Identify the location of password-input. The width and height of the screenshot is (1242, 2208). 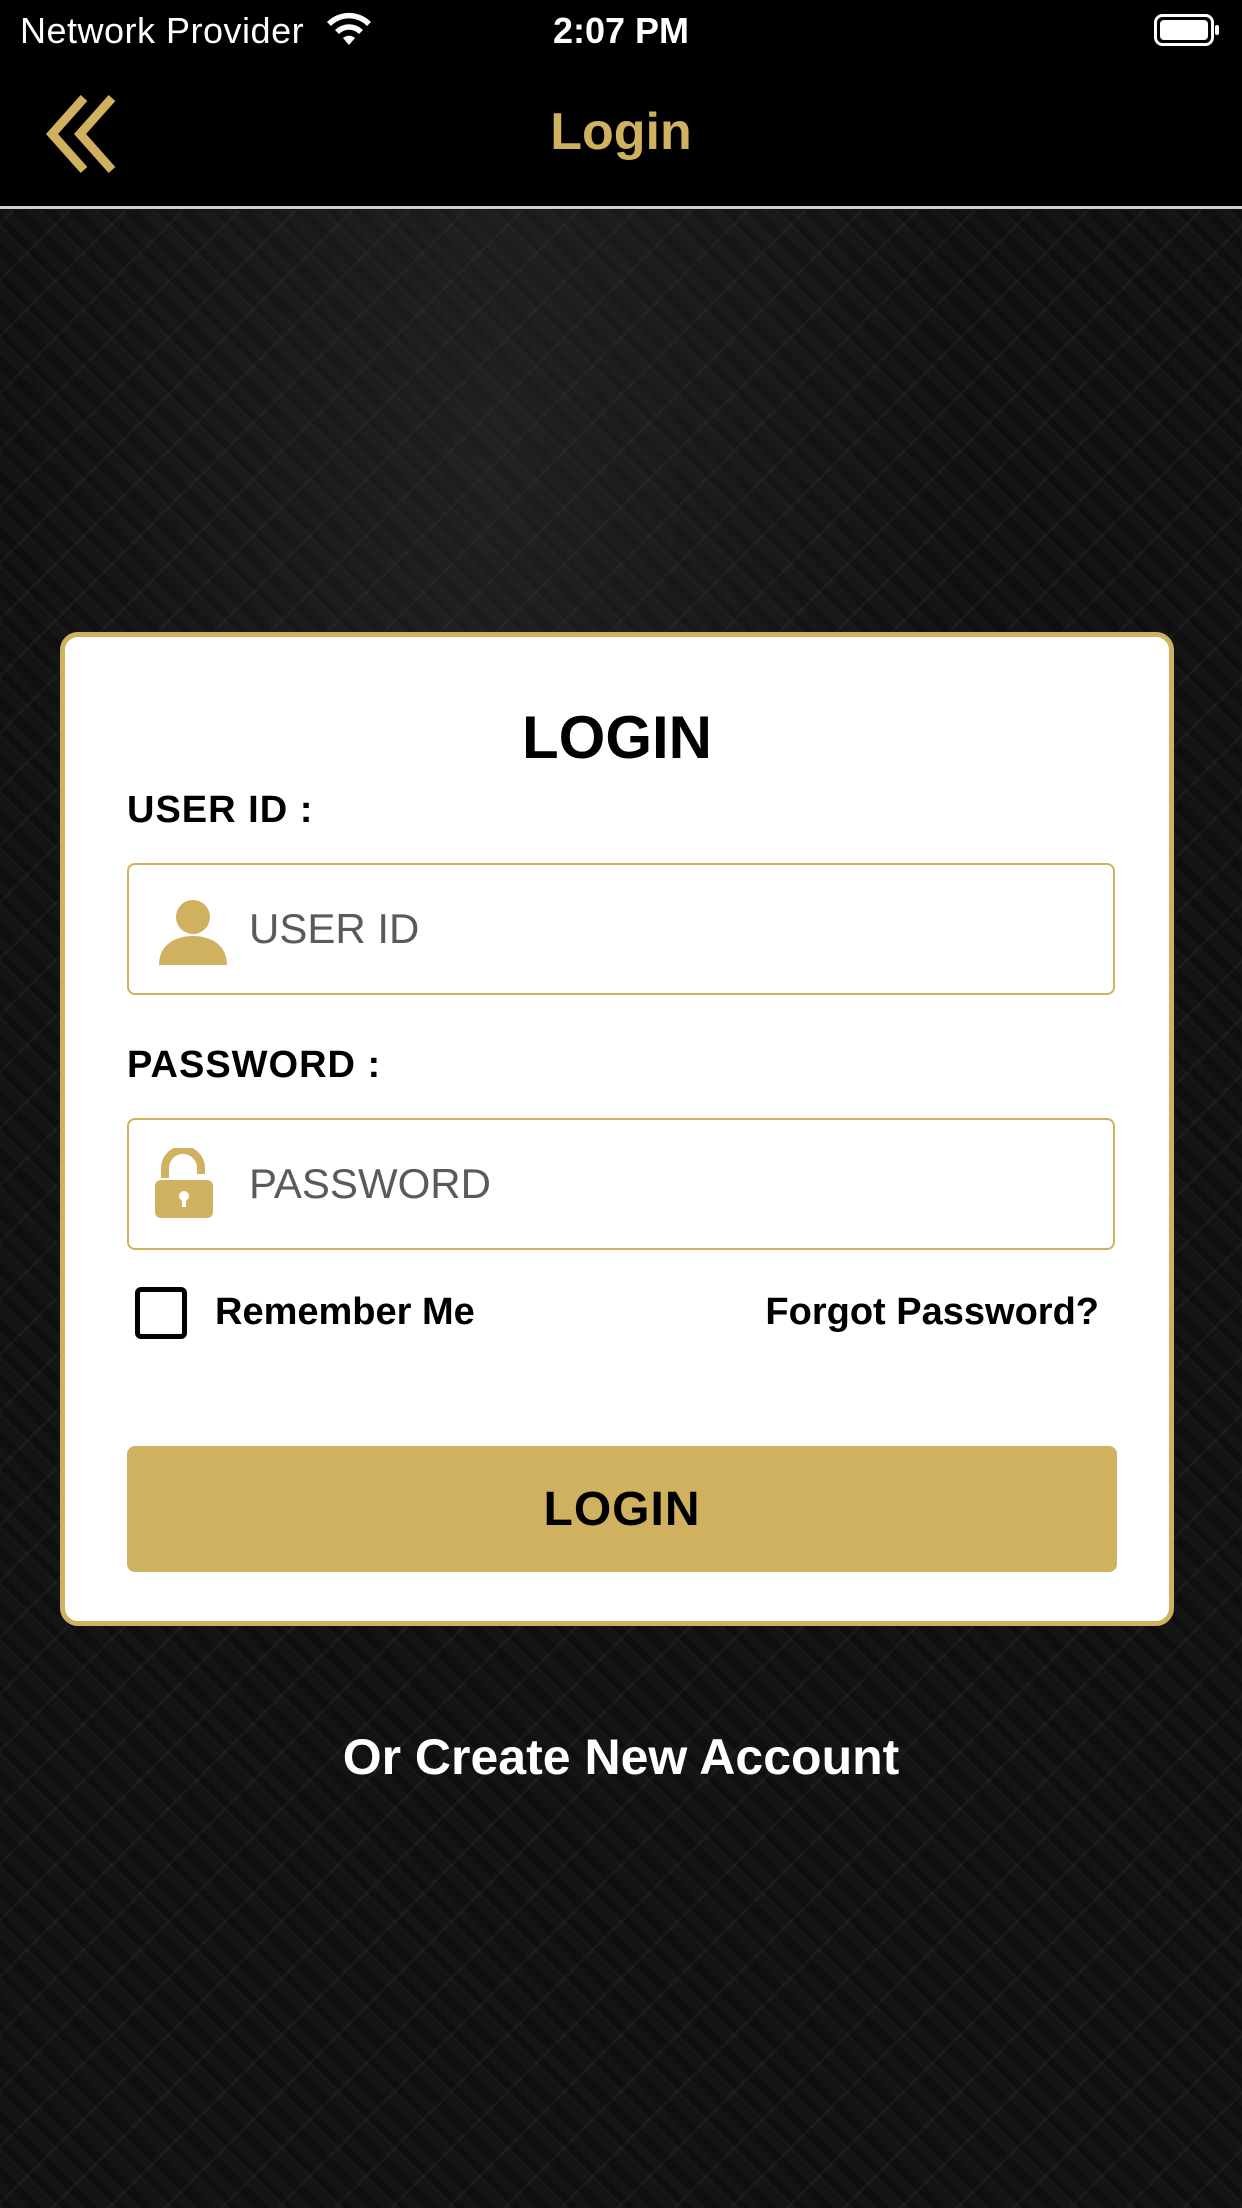
(674, 1184).